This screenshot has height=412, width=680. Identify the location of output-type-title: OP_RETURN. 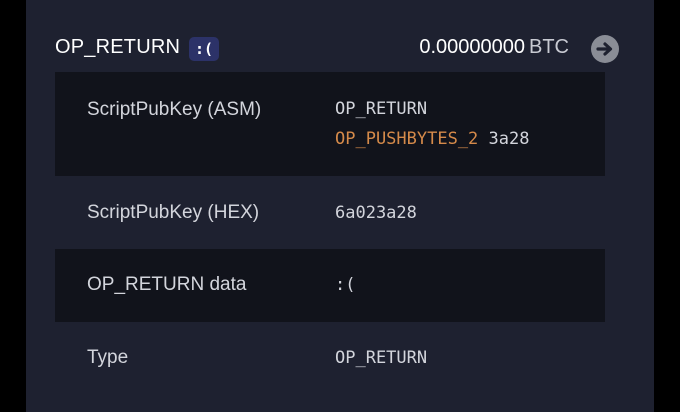
(118, 47).